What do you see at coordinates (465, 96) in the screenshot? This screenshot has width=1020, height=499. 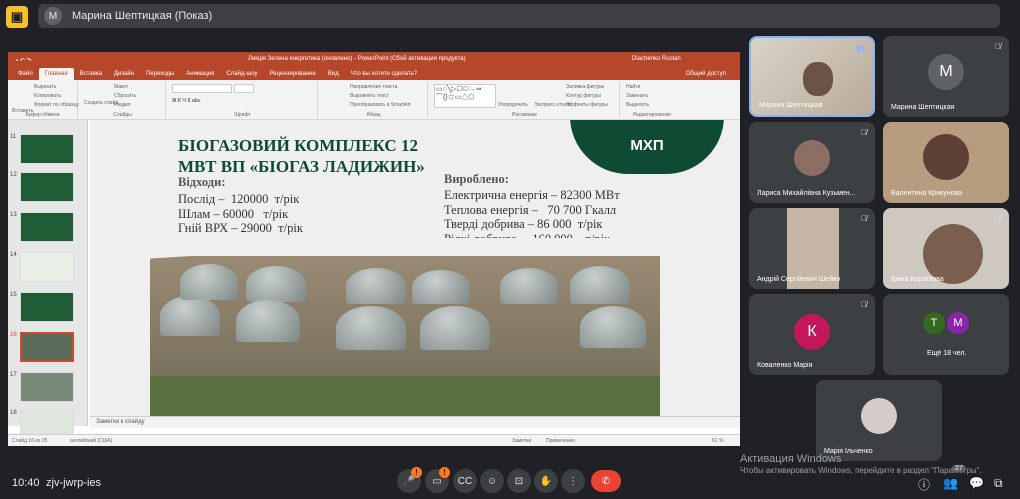 I see `shapes-gallery: ▭○╲▷☐⬭→⇒ ⌒{}☆▭△⬠` at bounding box center [465, 96].